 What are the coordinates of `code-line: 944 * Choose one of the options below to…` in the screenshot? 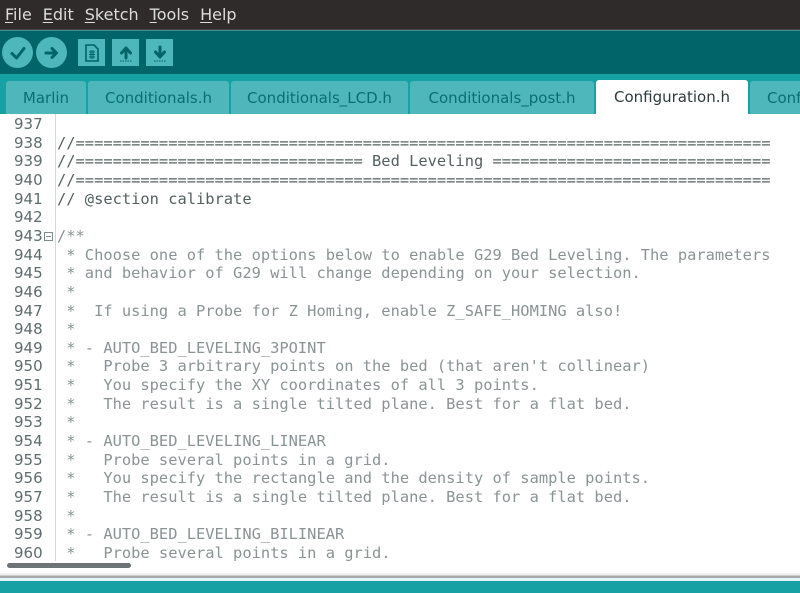 It's located at (400, 255).